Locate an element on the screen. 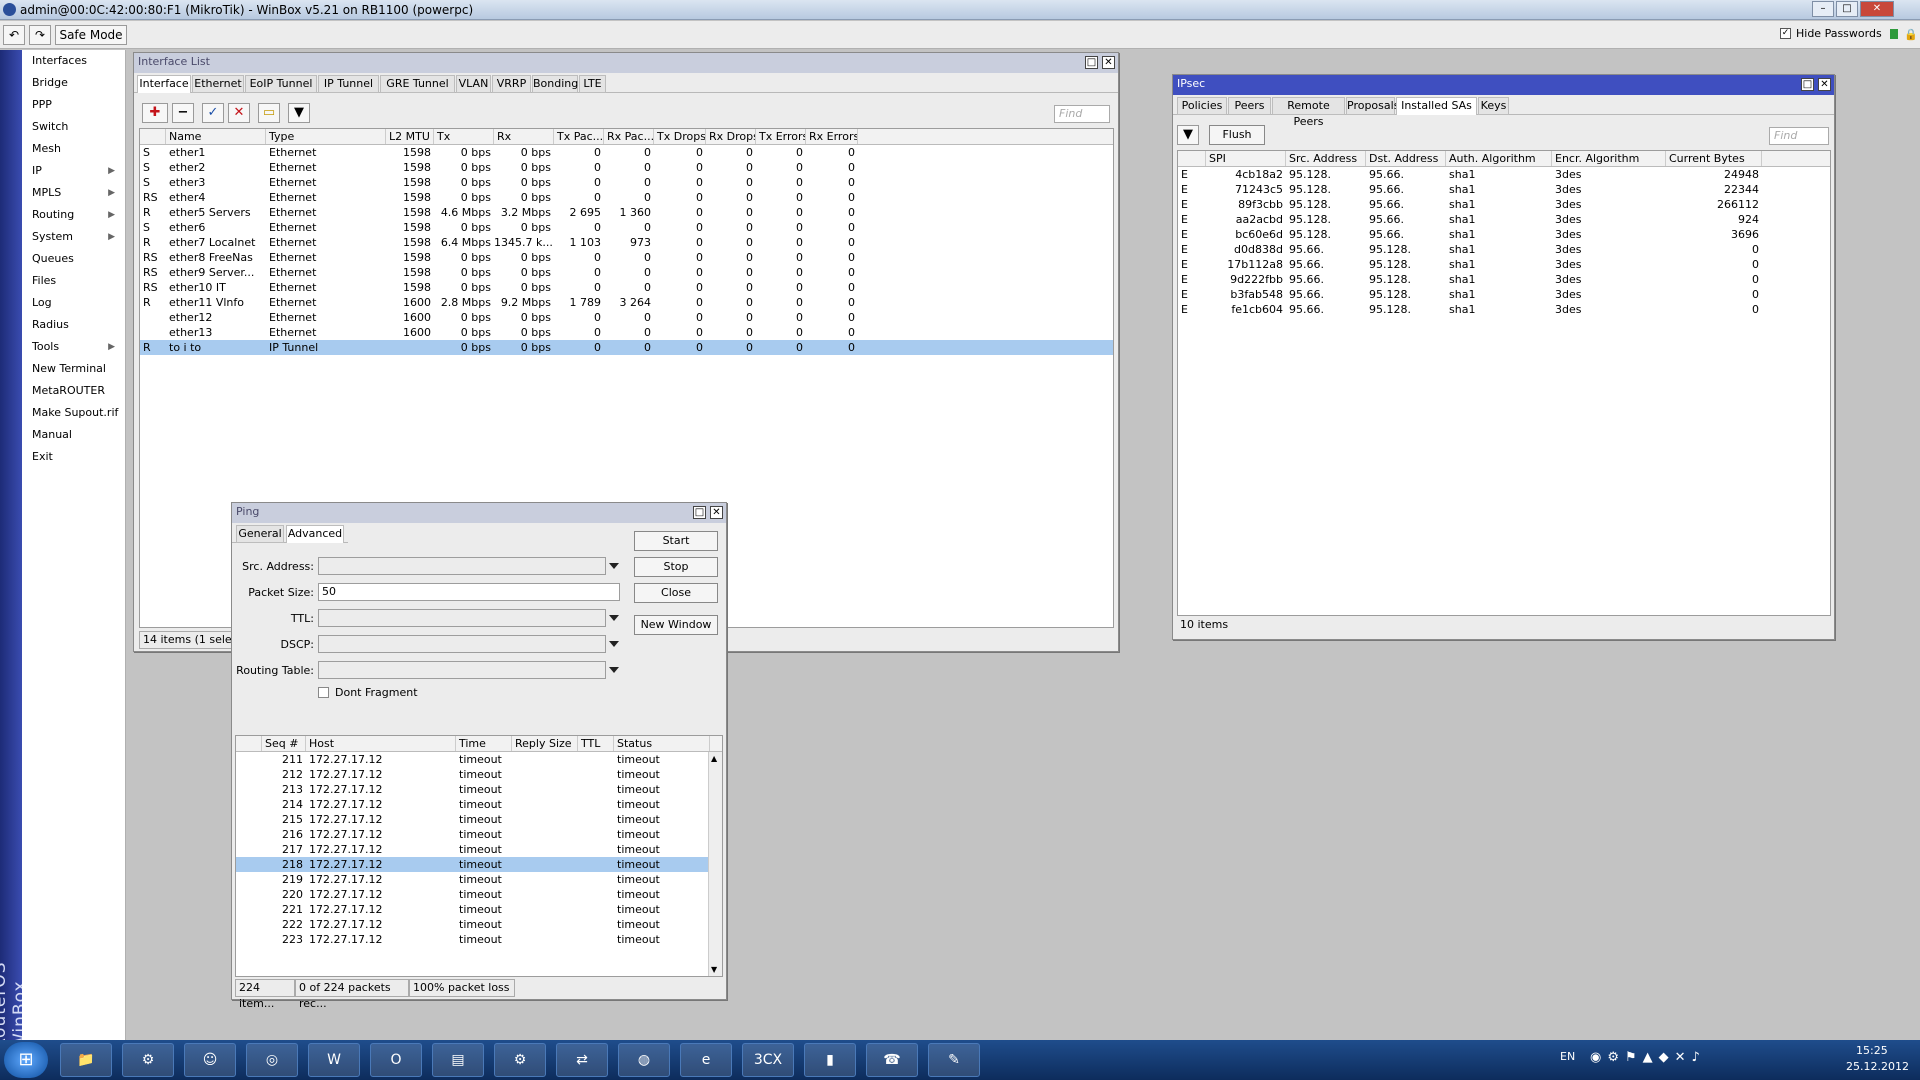 This screenshot has width=1920, height=1080. table-row: 221 172.27.17.12 timeout timeout is located at coordinates (479, 909).